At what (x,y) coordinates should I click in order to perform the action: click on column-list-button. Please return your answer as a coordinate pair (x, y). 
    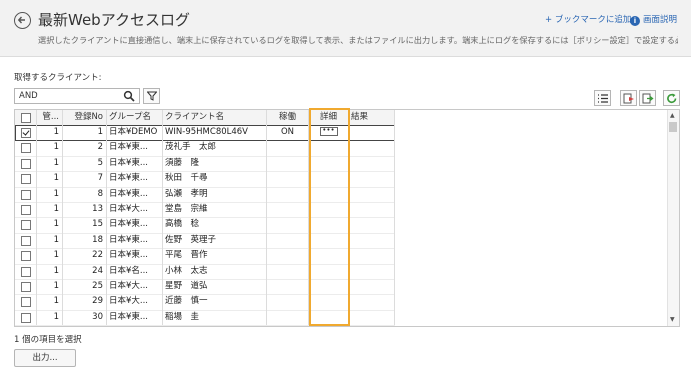
    Looking at the image, I should click on (602, 98).